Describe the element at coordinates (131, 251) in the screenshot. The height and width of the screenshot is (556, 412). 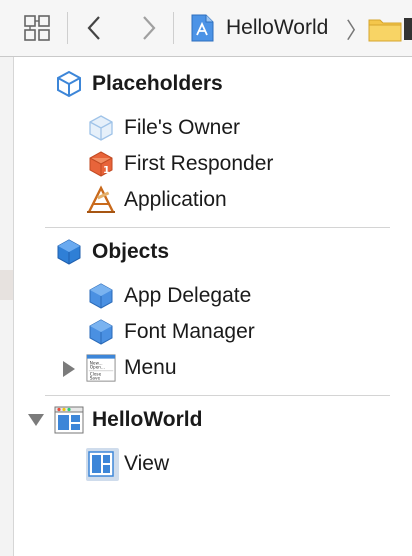
I see `section-title: Objects` at that location.